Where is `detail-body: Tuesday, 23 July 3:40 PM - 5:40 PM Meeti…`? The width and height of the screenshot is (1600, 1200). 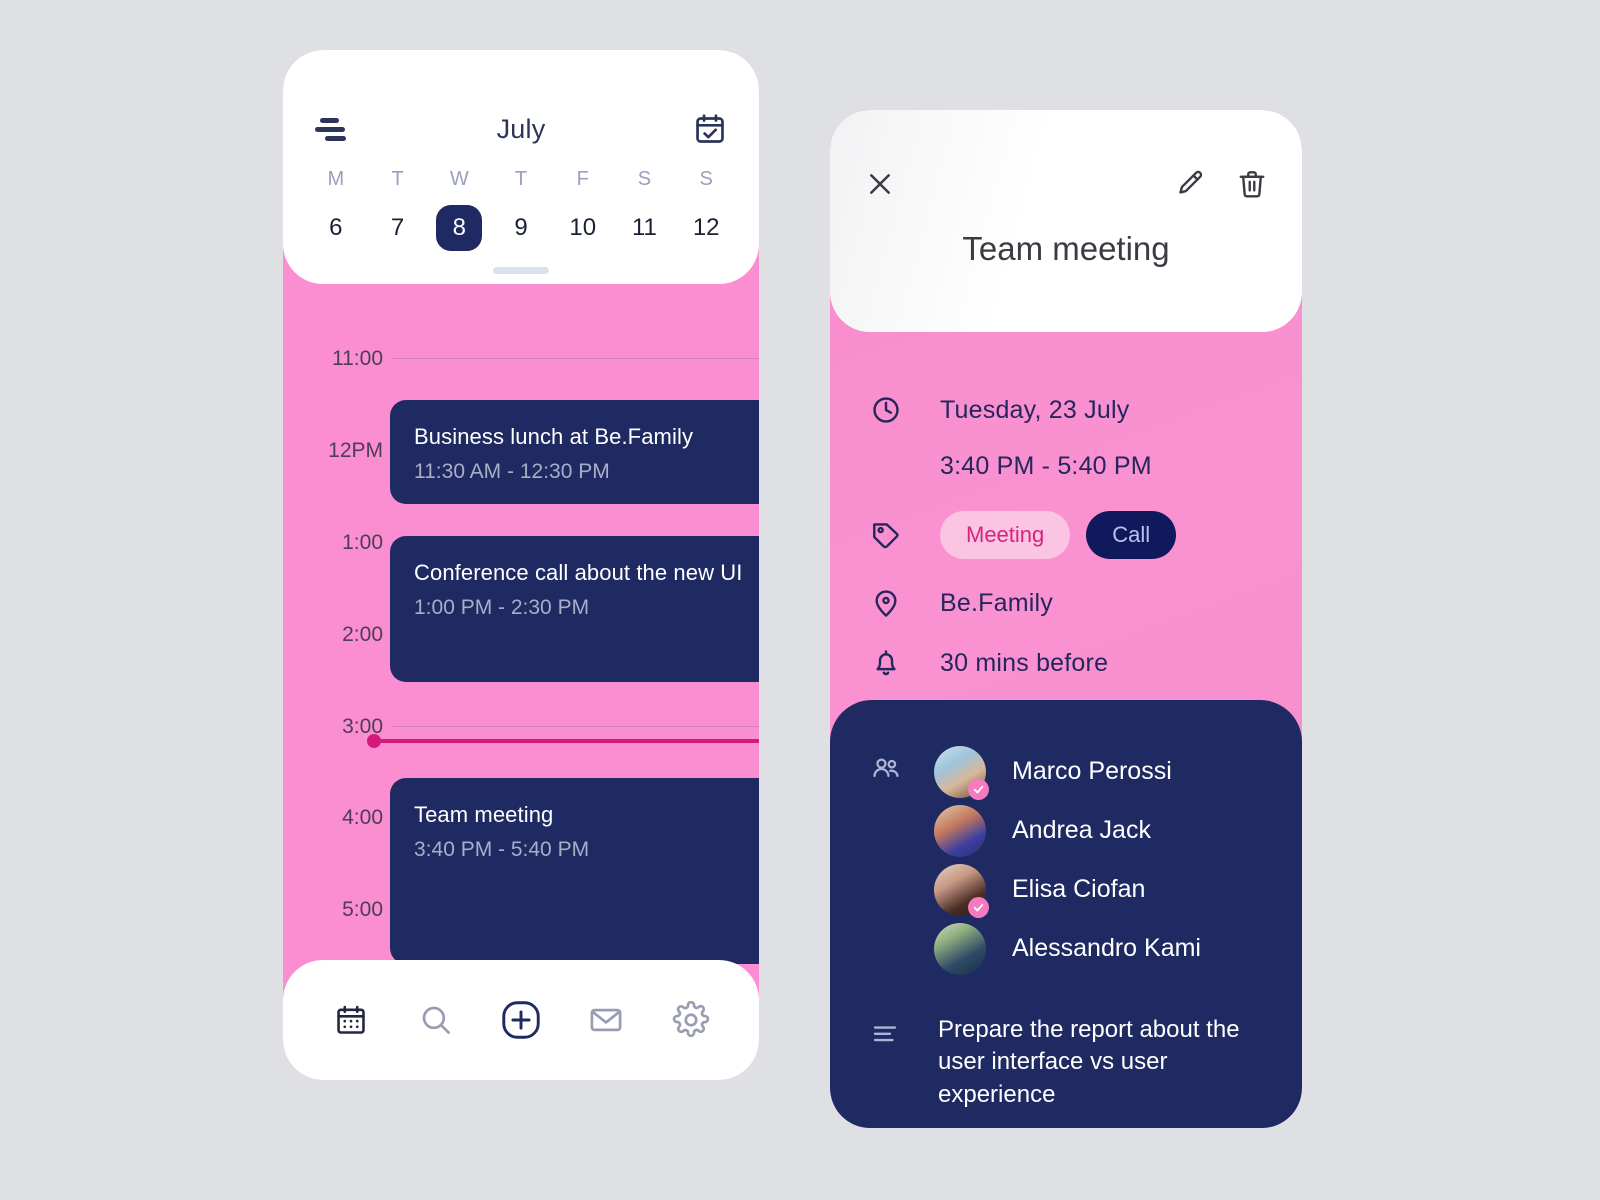 detail-body: Tuesday, 23 July 3:40 PM - 5:40 PM Meeti… is located at coordinates (1066, 505).